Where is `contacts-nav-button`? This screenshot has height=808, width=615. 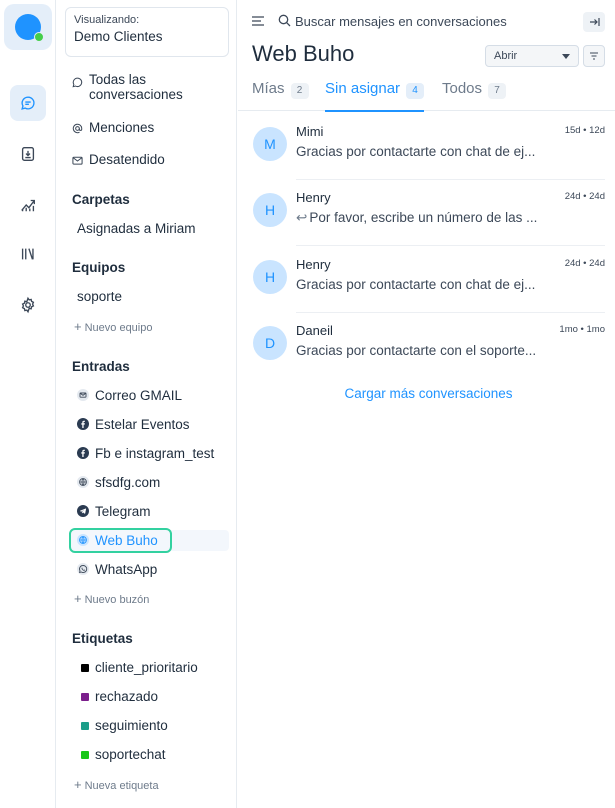 contacts-nav-button is located at coordinates (28, 154).